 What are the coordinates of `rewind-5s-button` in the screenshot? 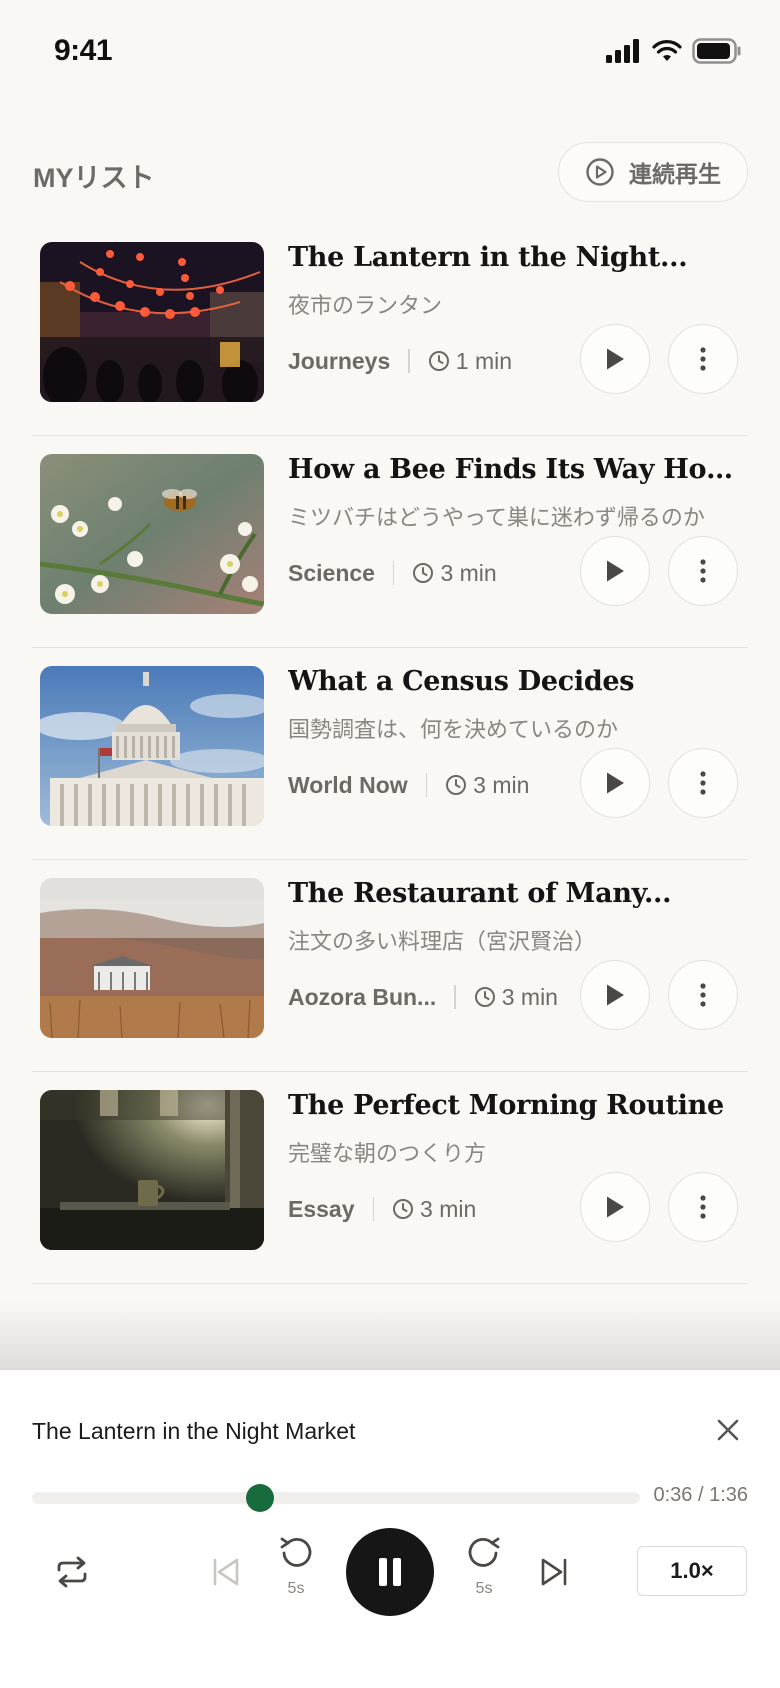 It's located at (296, 1552).